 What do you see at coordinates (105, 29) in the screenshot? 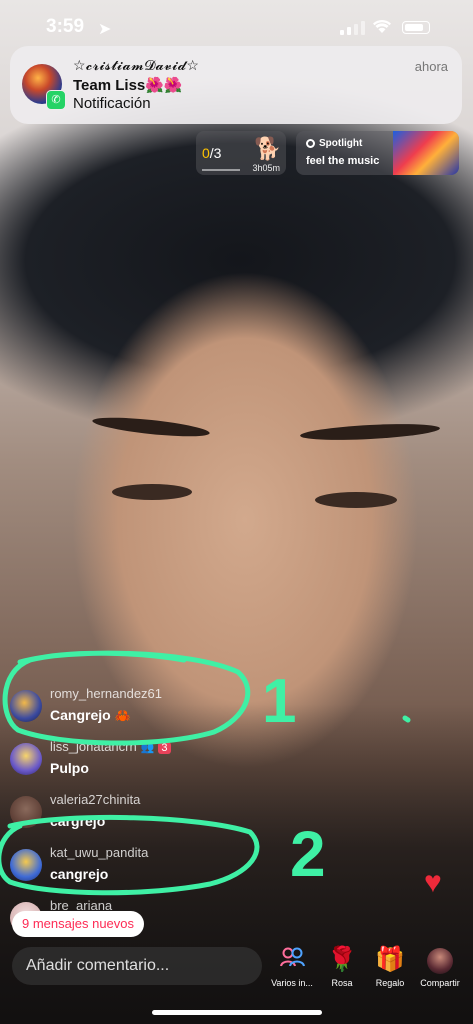
I see `location-arrow-icon: ➤` at bounding box center [105, 29].